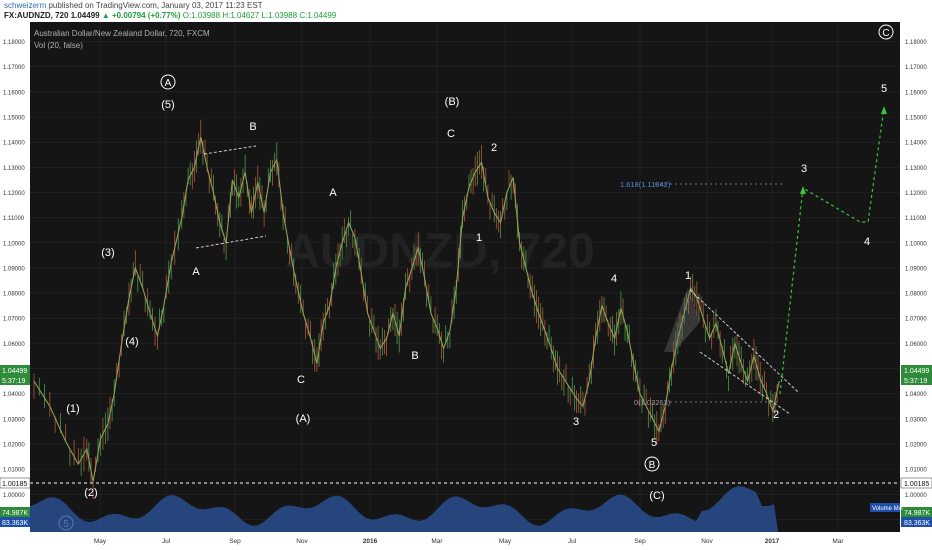  What do you see at coordinates (166, 541) in the screenshot?
I see `x-tick-label: Jul` at bounding box center [166, 541].